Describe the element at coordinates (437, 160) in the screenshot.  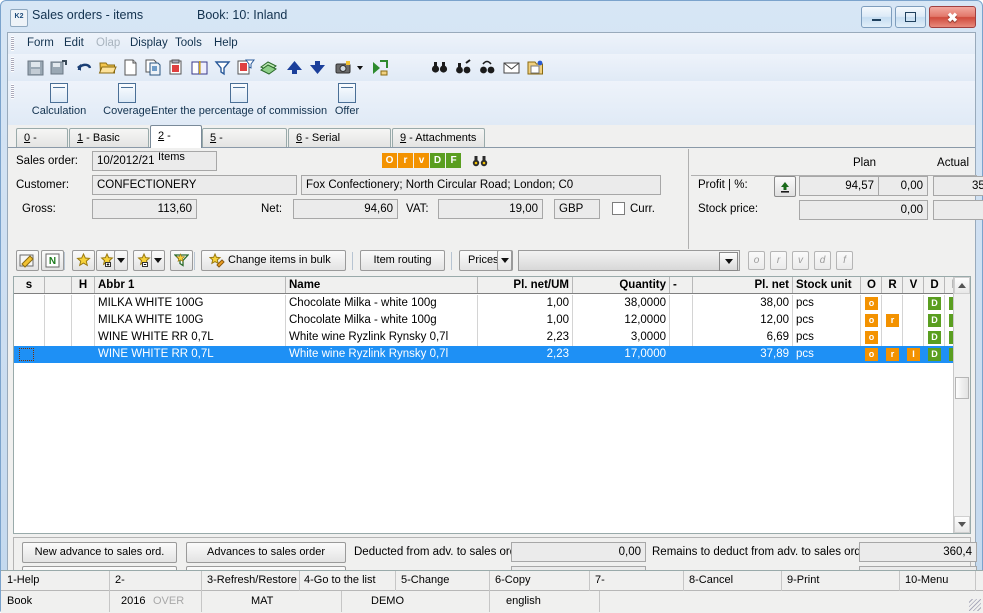
I see `status-badge-d: D` at that location.